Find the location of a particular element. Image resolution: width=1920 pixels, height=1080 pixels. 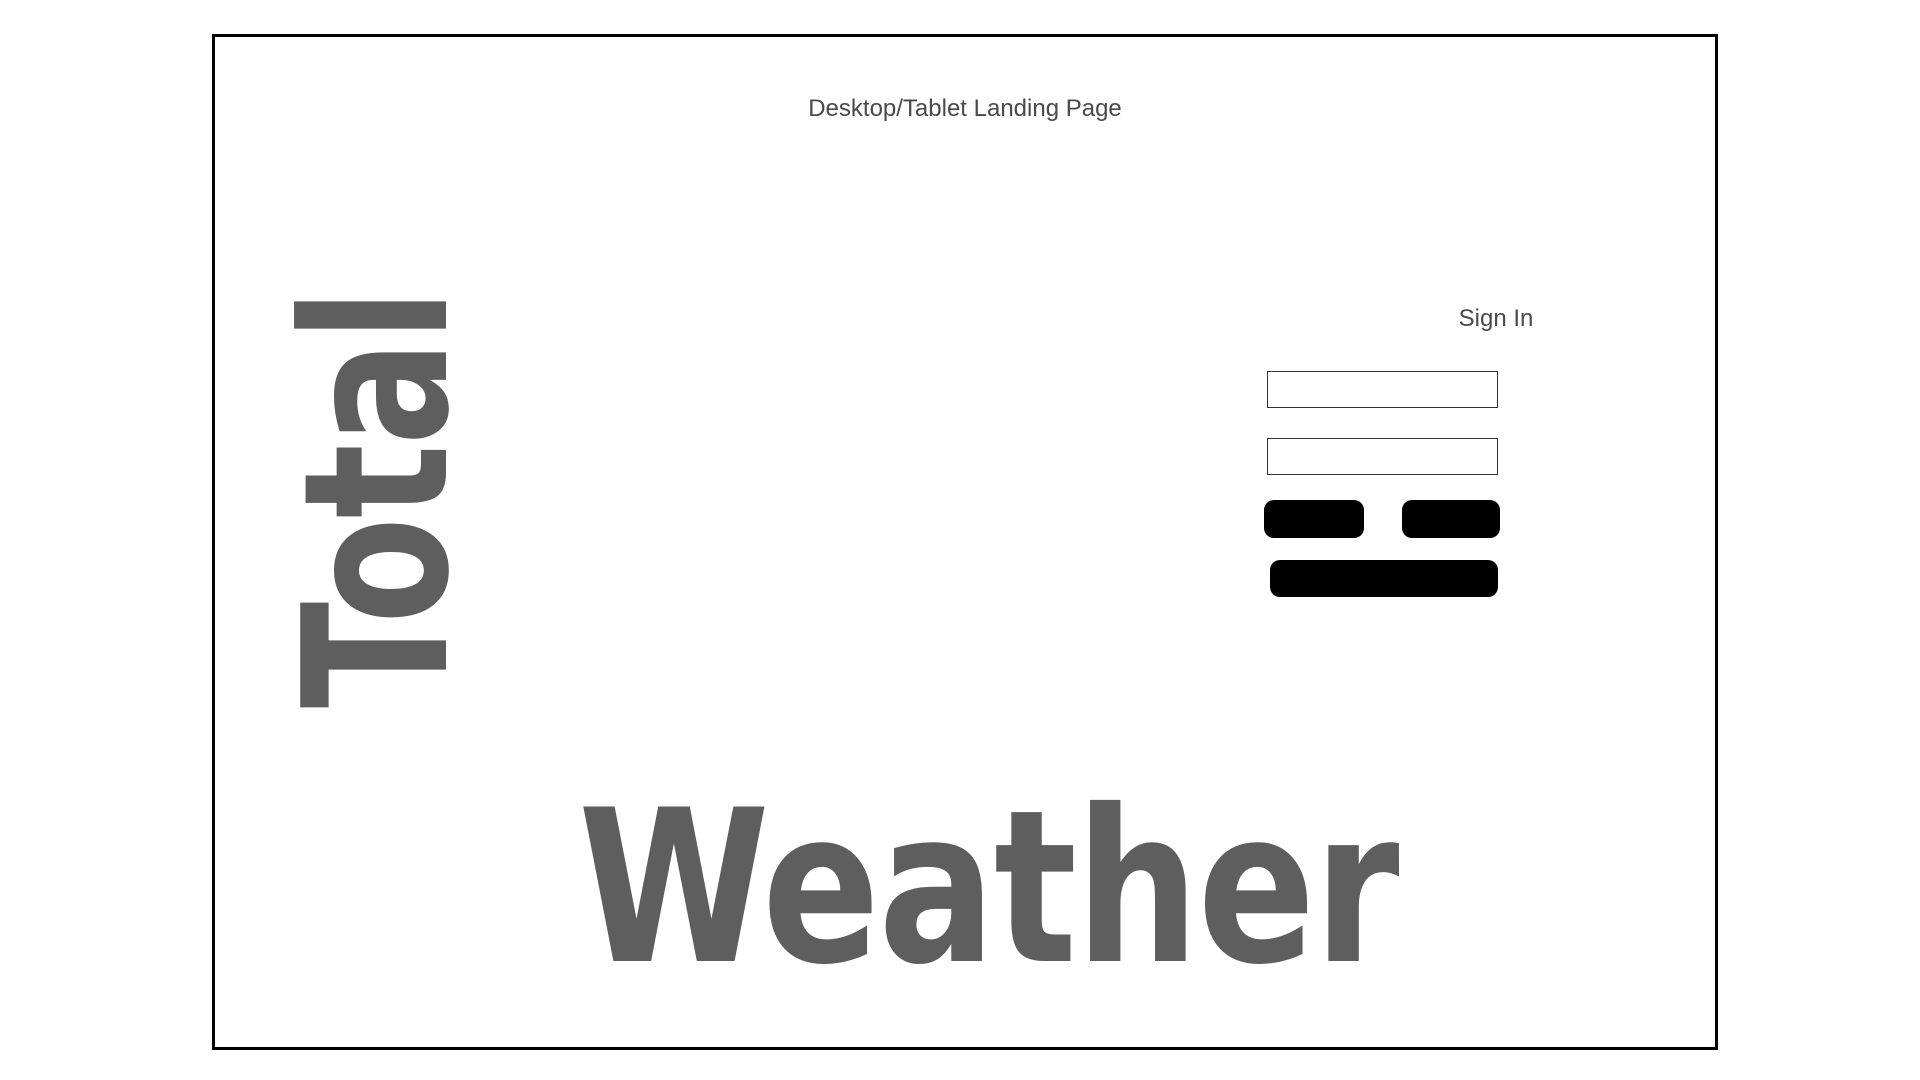

wordmark-weather: Weather is located at coordinates (988, 887).